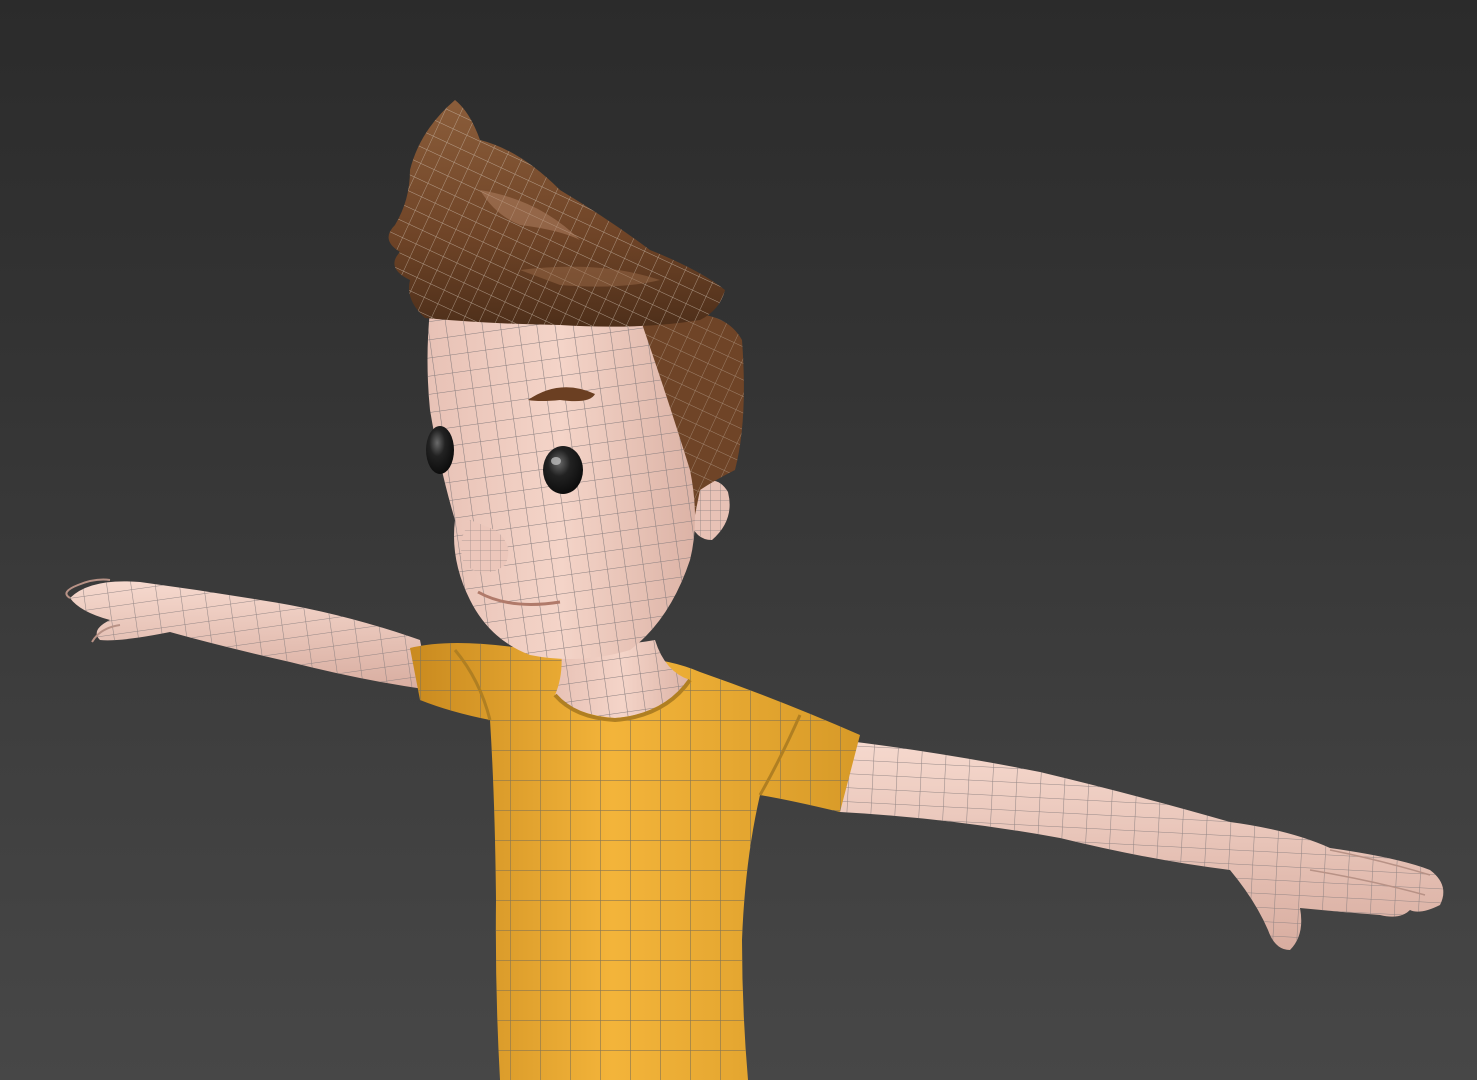  I want to click on head, so click(585, 482).